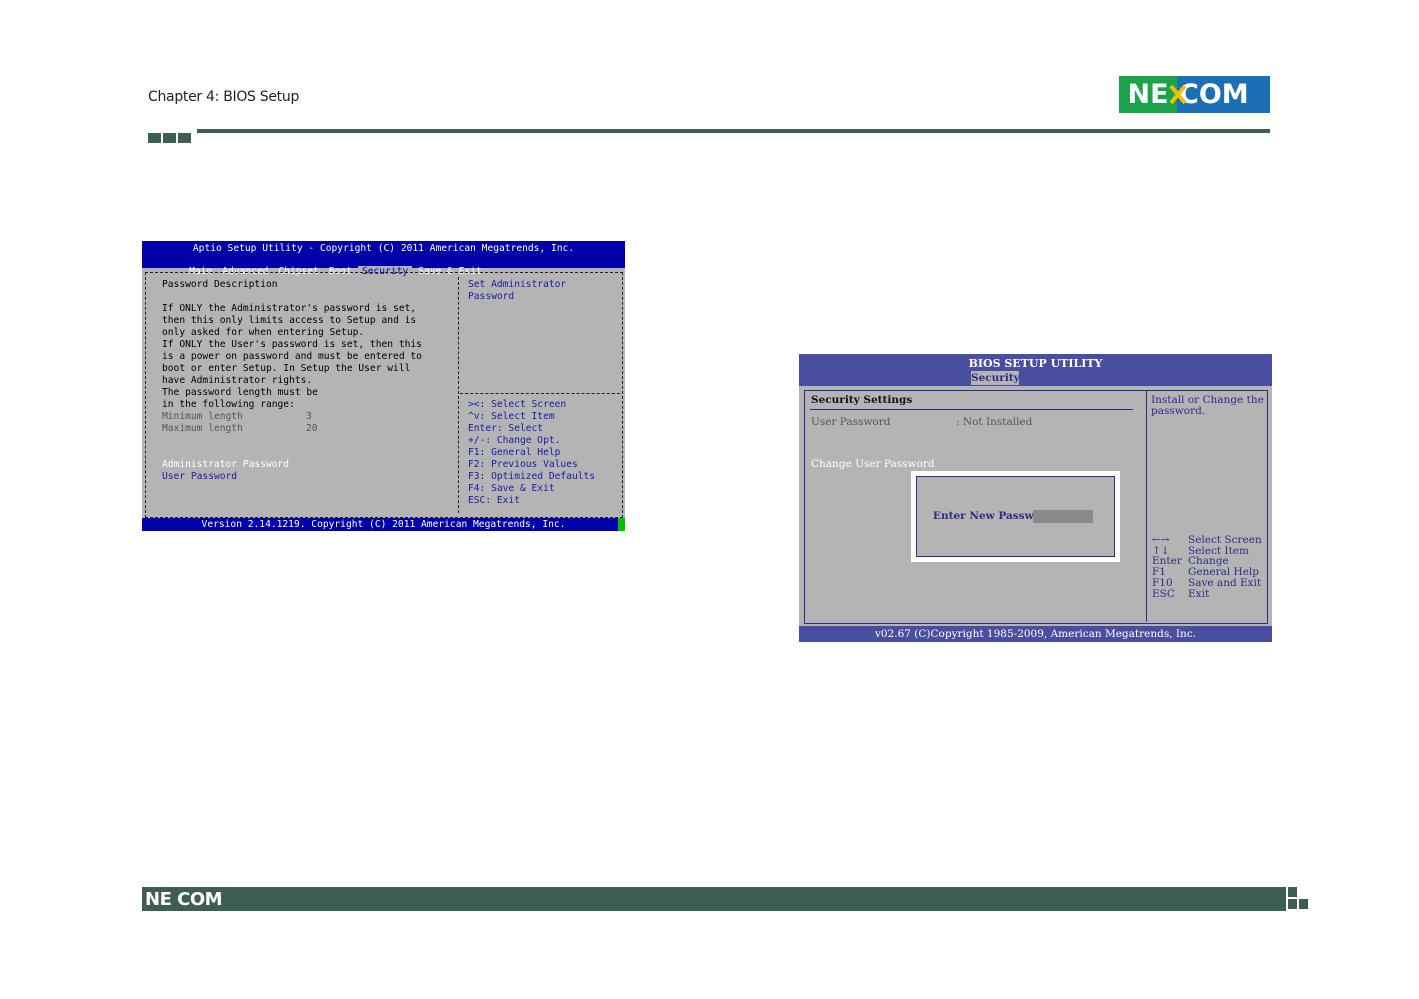 The width and height of the screenshot is (1419, 999). Describe the element at coordinates (202, 416) in the screenshot. I see `aptio-min-length-label: Minimum length` at that location.